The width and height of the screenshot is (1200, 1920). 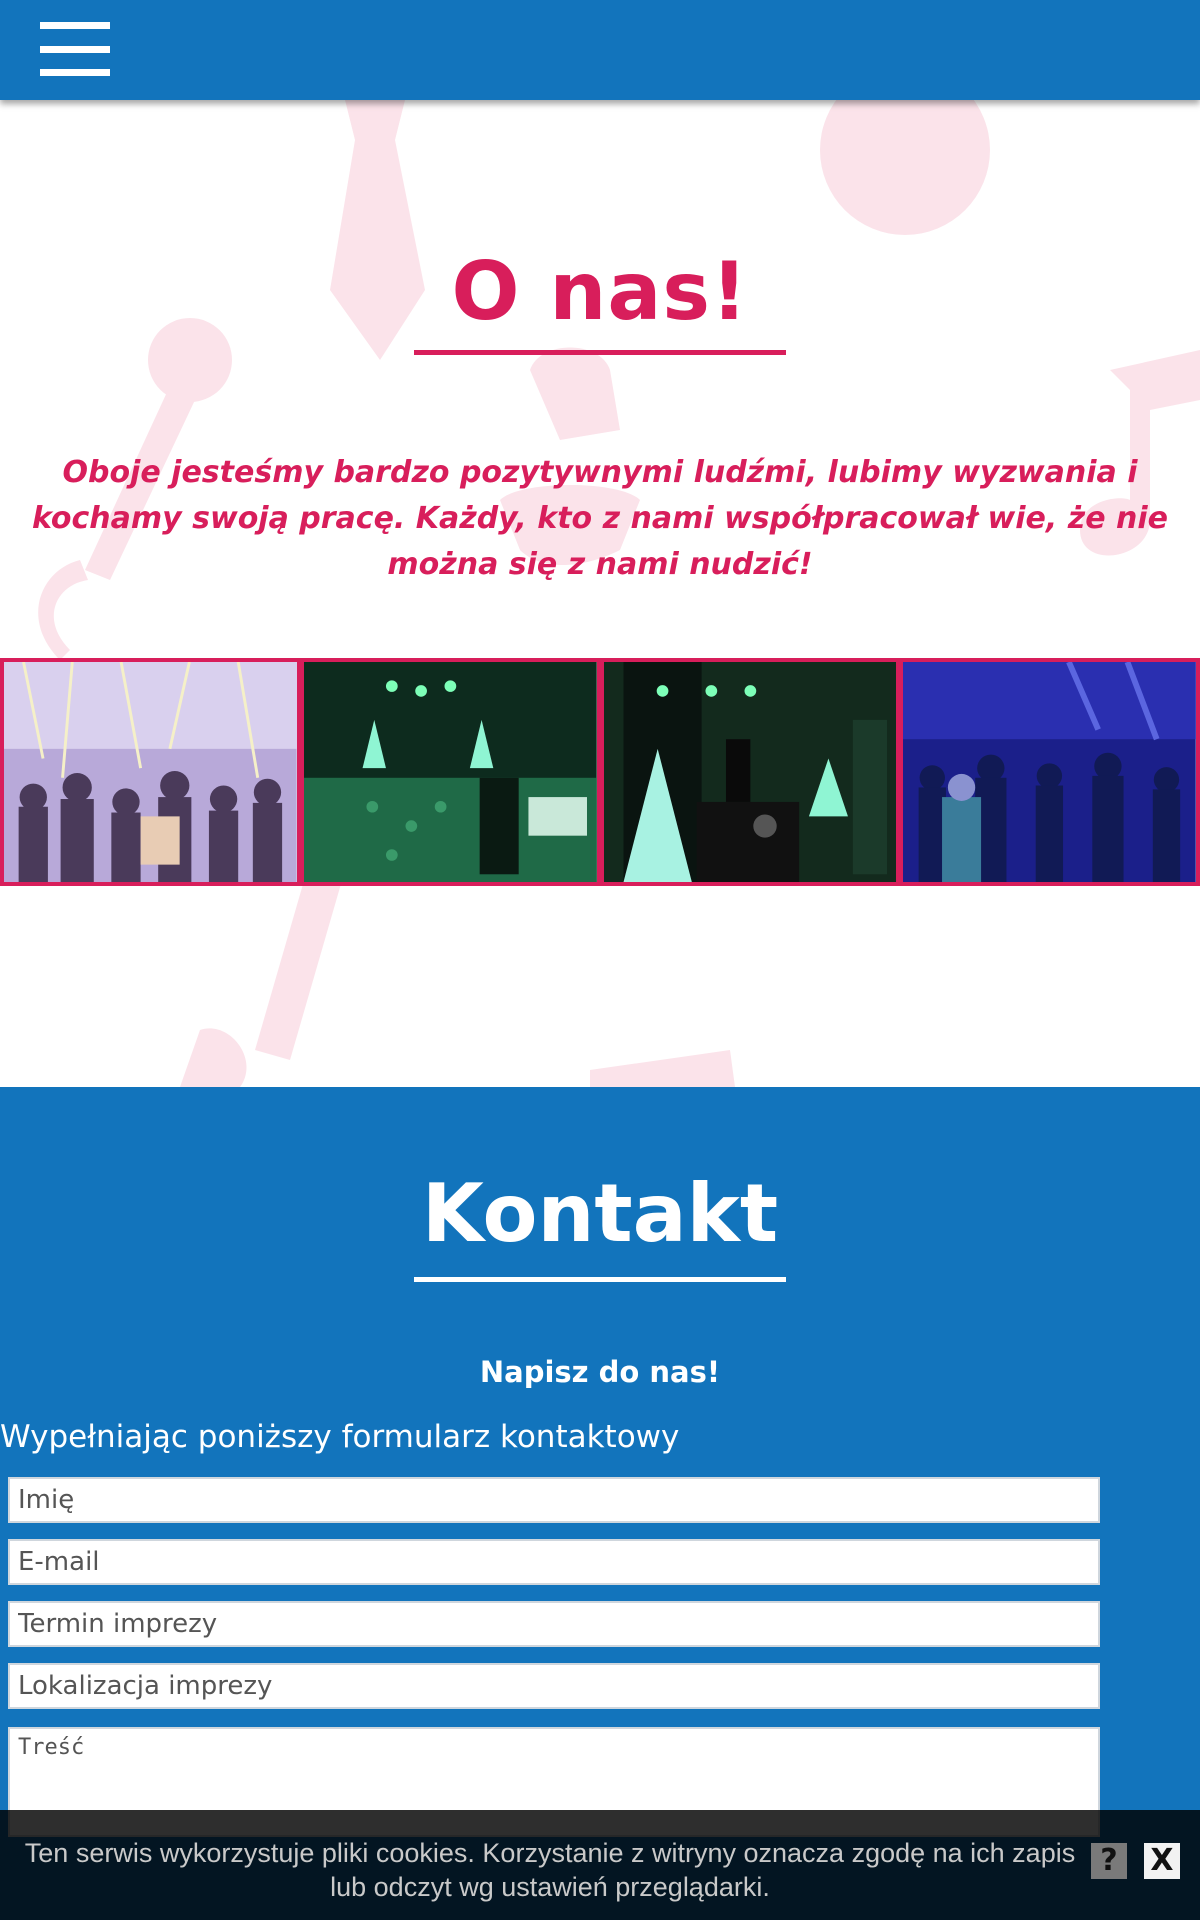 What do you see at coordinates (150, 772) in the screenshot?
I see `gallery-photo-party` at bounding box center [150, 772].